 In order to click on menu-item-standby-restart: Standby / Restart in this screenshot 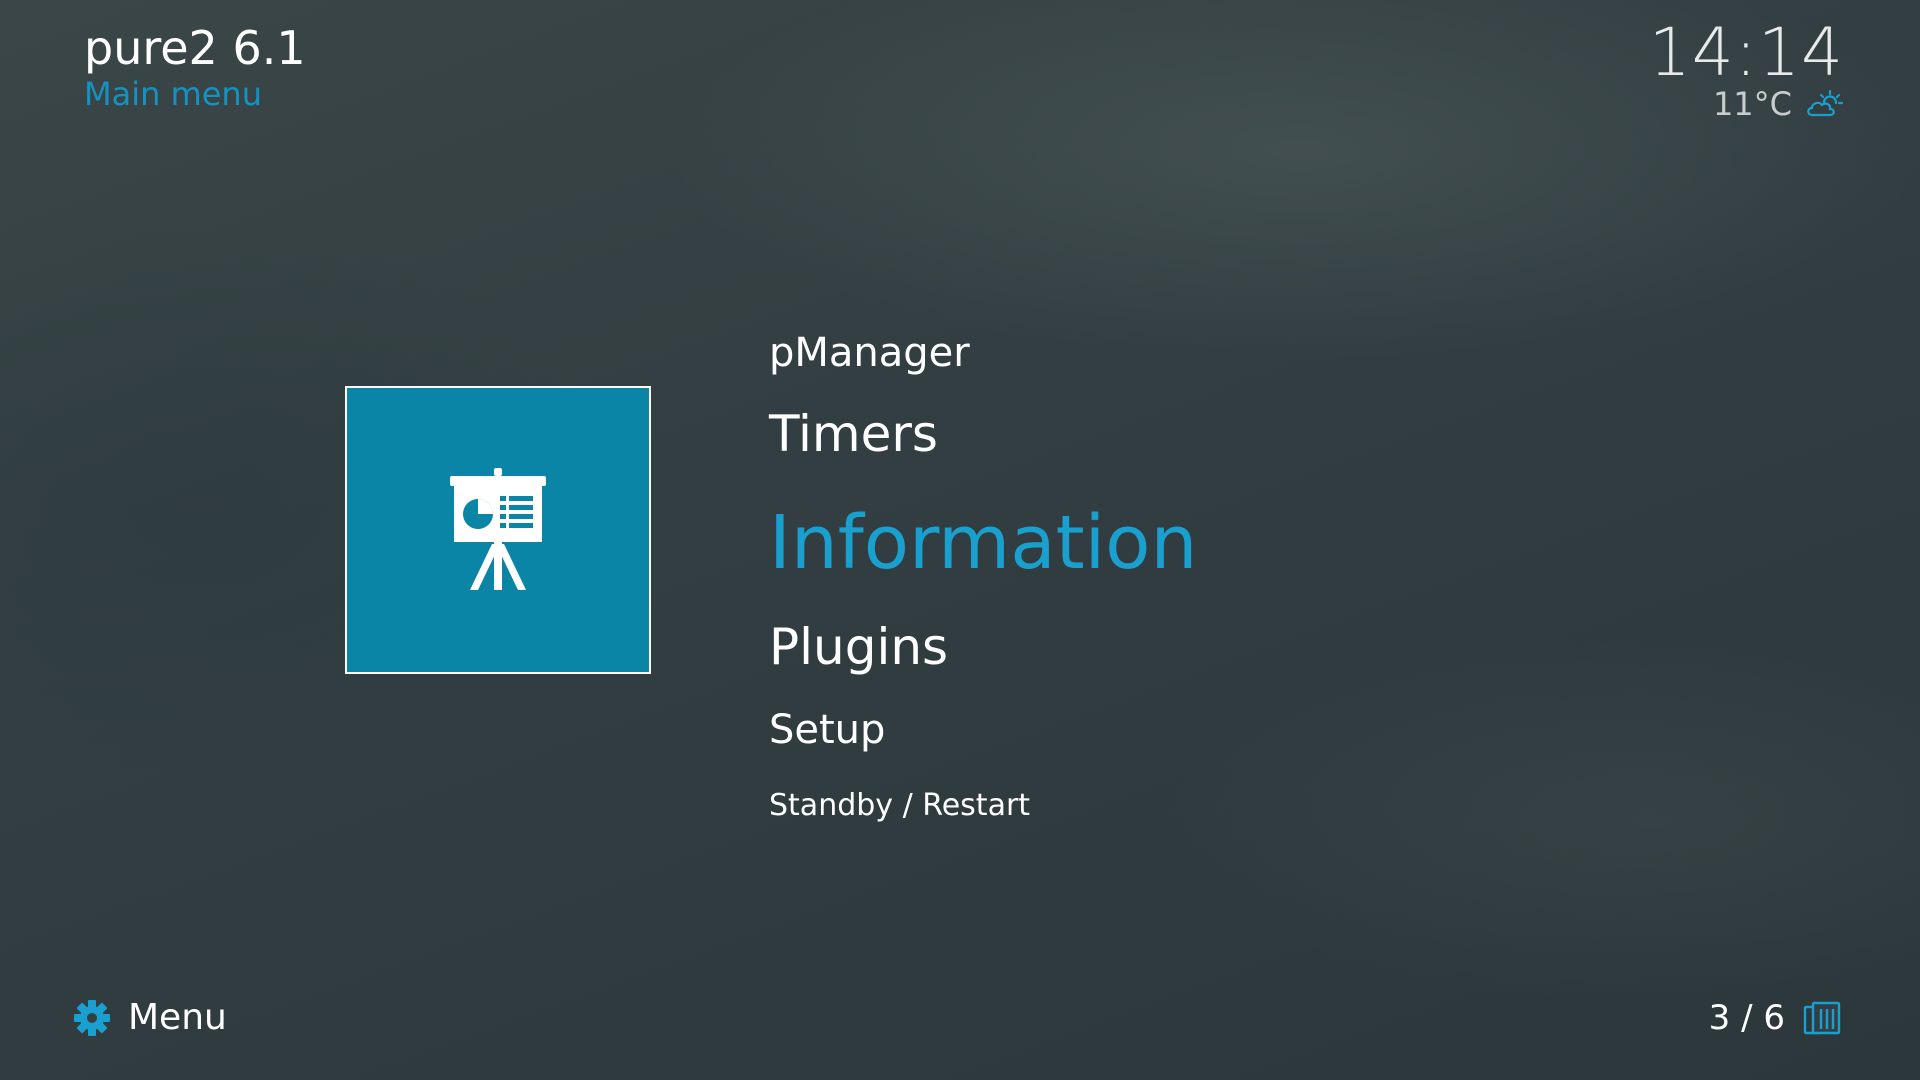, I will do `click(899, 806)`.